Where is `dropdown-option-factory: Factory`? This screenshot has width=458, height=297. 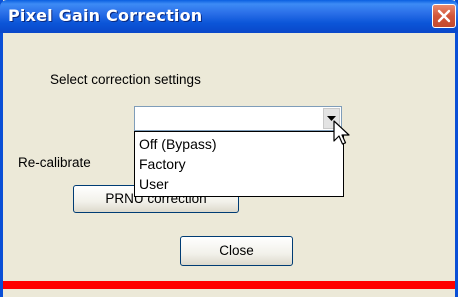 dropdown-option-factory: Factory is located at coordinates (162, 164).